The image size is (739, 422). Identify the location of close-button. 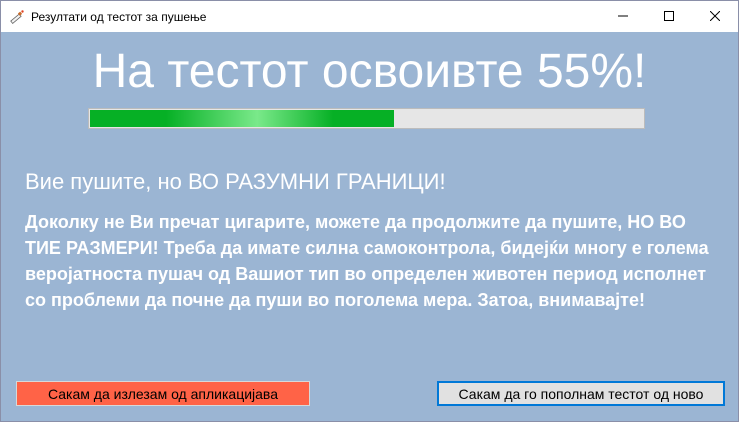
(715, 16).